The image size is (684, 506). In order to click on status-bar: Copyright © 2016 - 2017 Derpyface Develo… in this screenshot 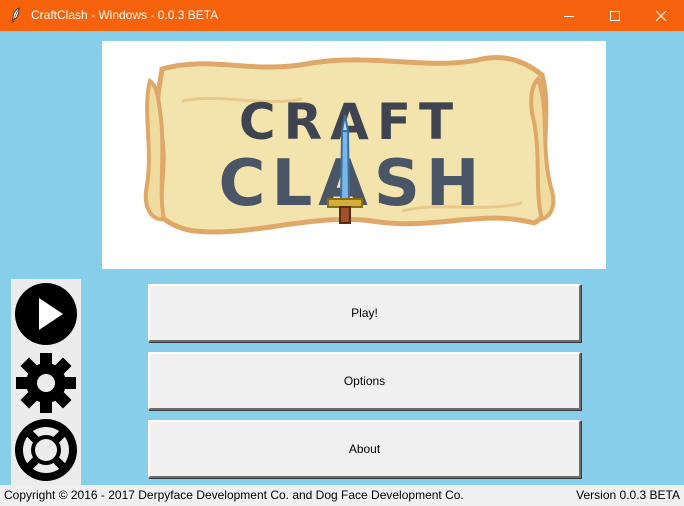, I will do `click(342, 495)`.